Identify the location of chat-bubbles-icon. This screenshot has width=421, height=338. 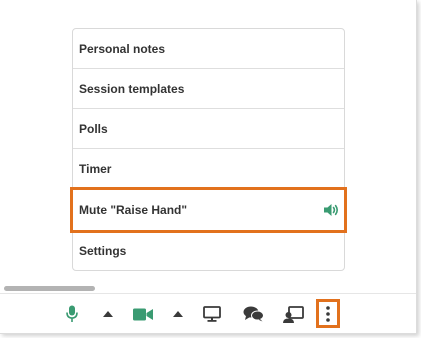
(253, 314).